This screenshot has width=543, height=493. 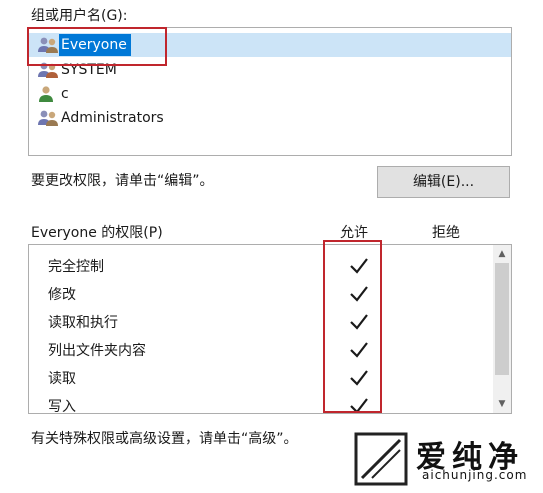 I want to click on permission-name: 读取和执行, so click(x=83, y=323).